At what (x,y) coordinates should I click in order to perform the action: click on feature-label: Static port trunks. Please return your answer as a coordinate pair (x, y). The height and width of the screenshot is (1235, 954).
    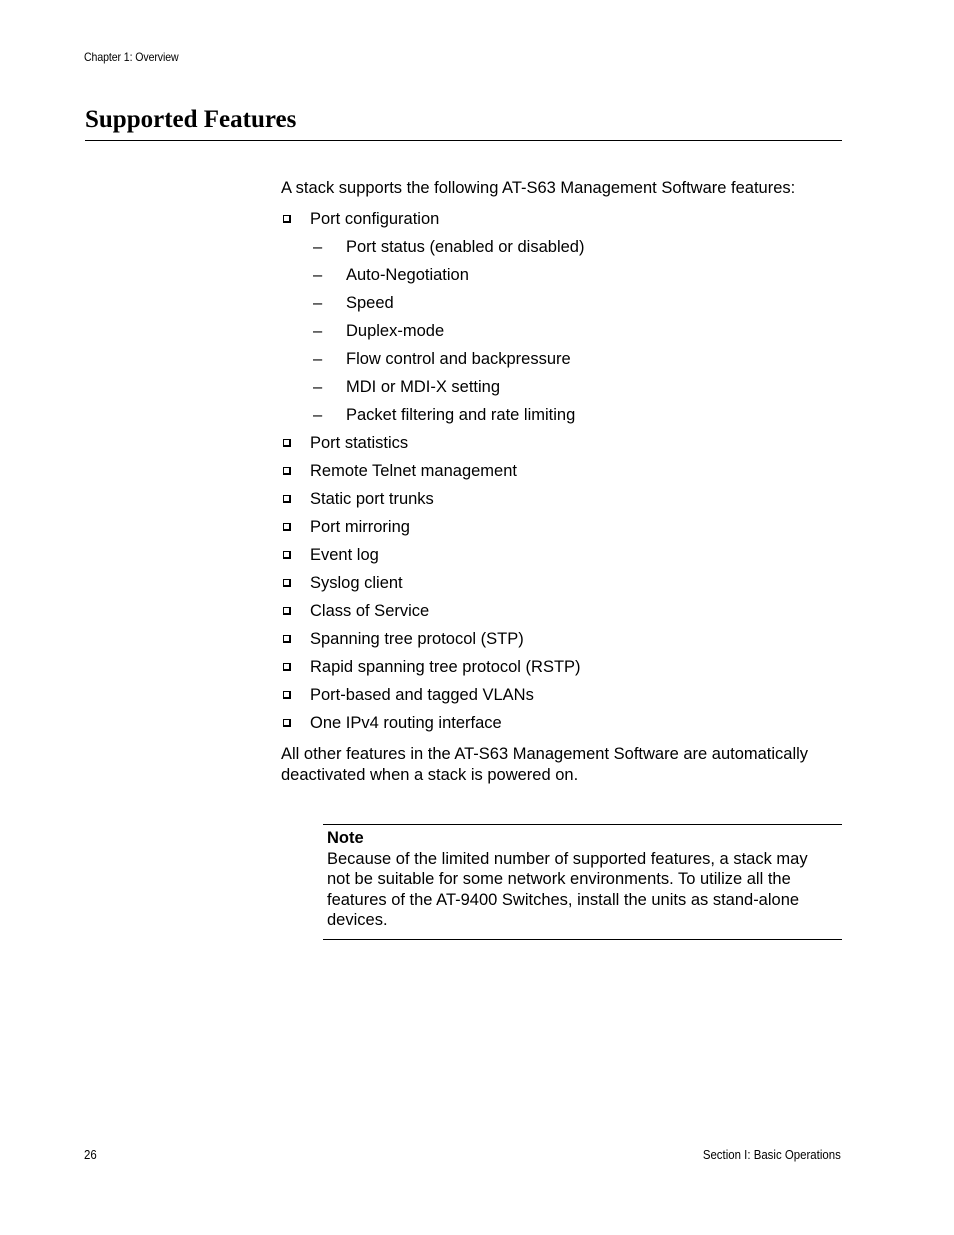
    Looking at the image, I should click on (372, 499).